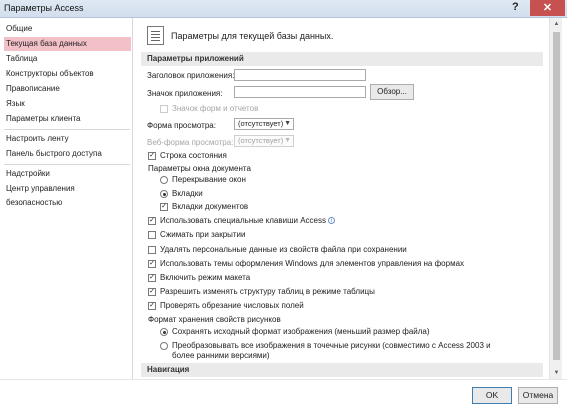  What do you see at coordinates (164, 346) in the screenshot?
I see `convert-bitmap-radio` at bounding box center [164, 346].